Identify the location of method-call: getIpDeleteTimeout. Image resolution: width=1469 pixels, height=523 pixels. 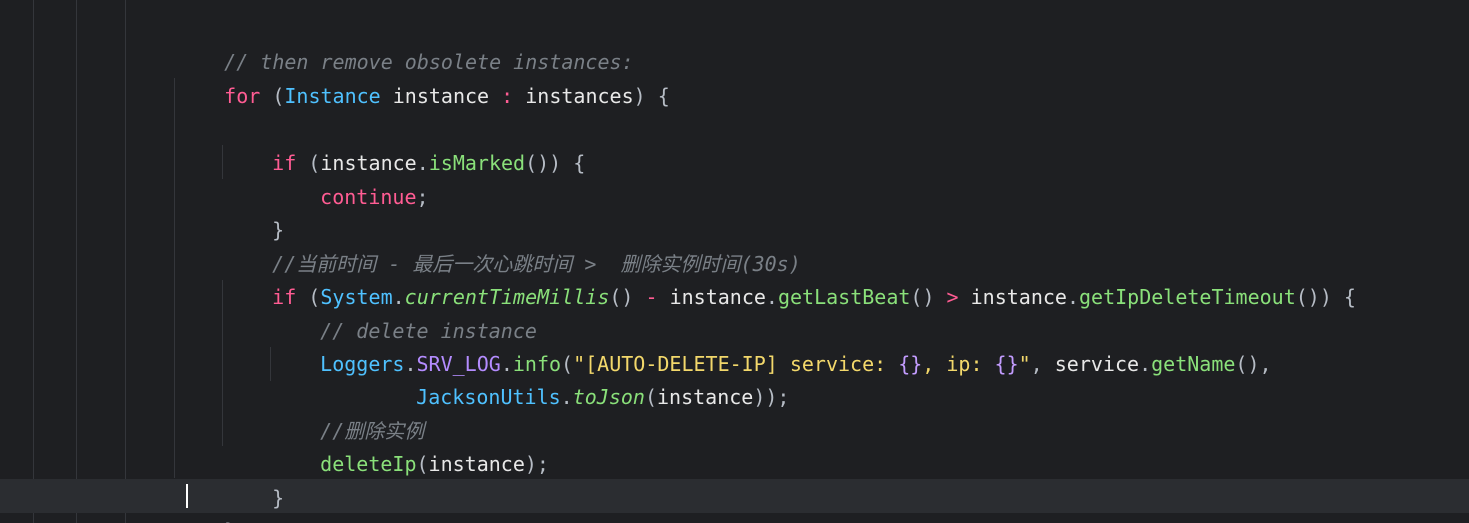
(1187, 297).